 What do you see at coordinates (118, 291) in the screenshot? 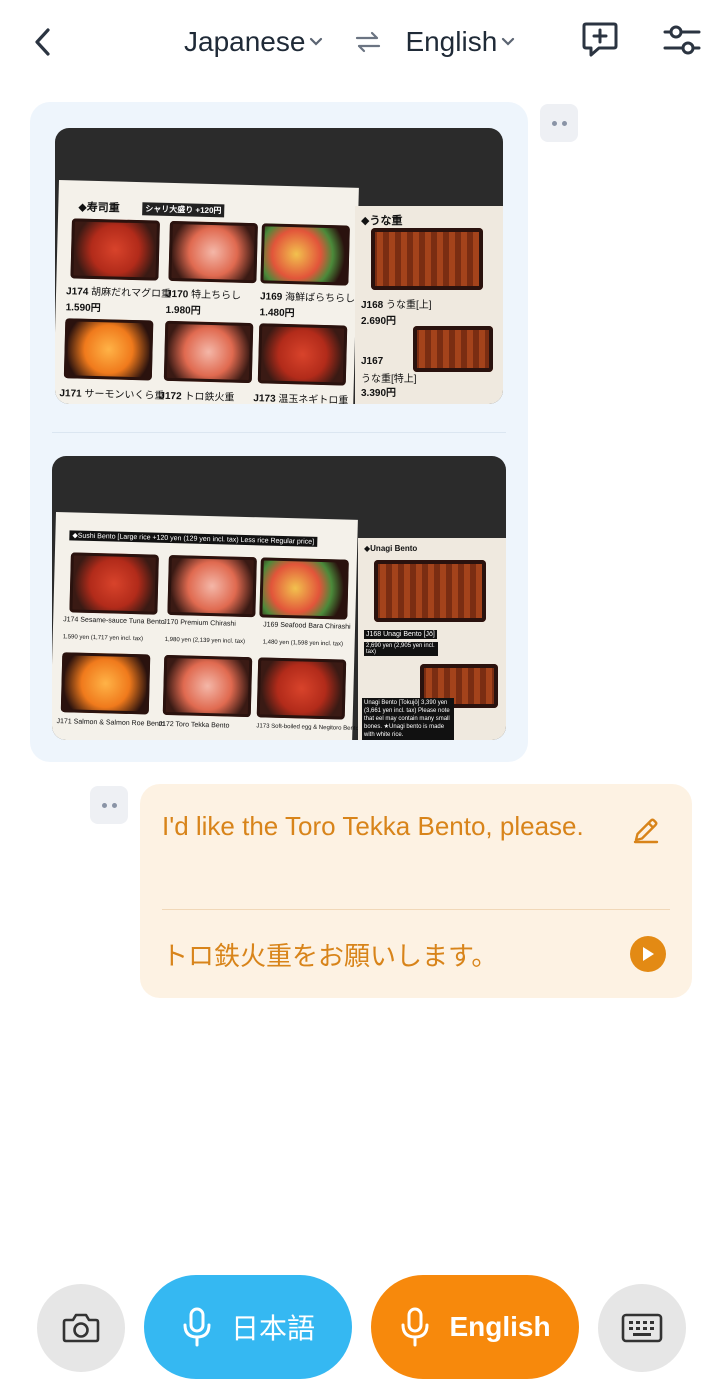
I see `menu-item-name: J174 胡麻だれマグロ重` at bounding box center [118, 291].